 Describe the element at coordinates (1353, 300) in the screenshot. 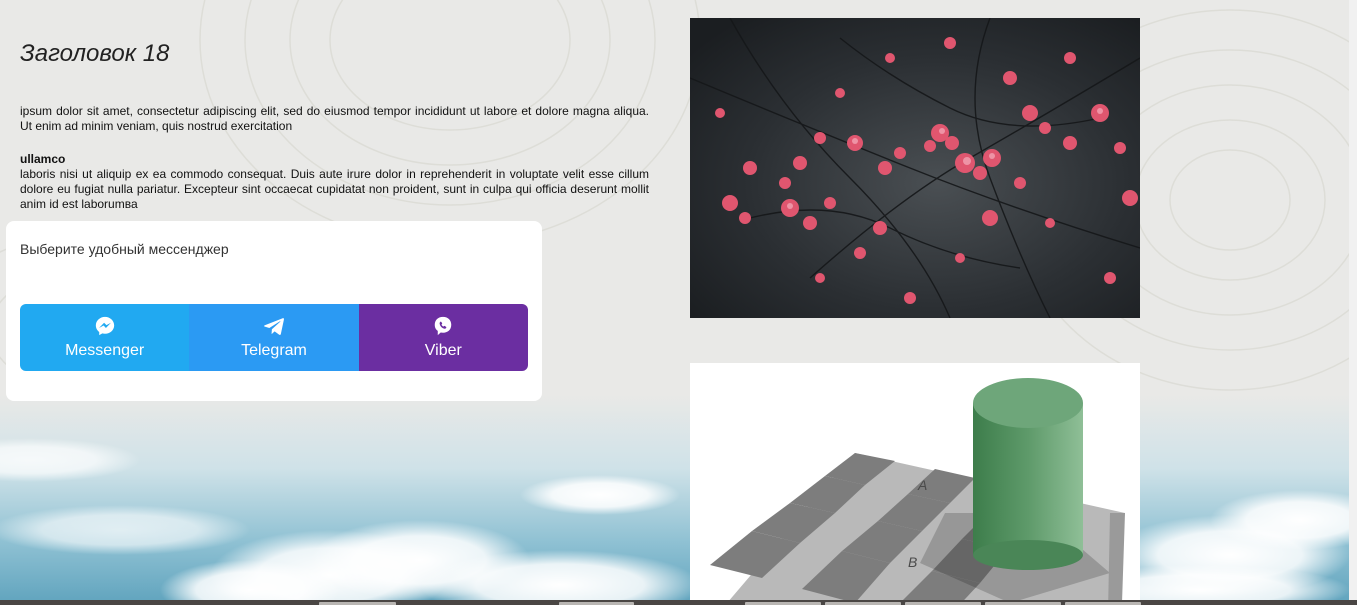

I see `vertical-scrollbar` at that location.